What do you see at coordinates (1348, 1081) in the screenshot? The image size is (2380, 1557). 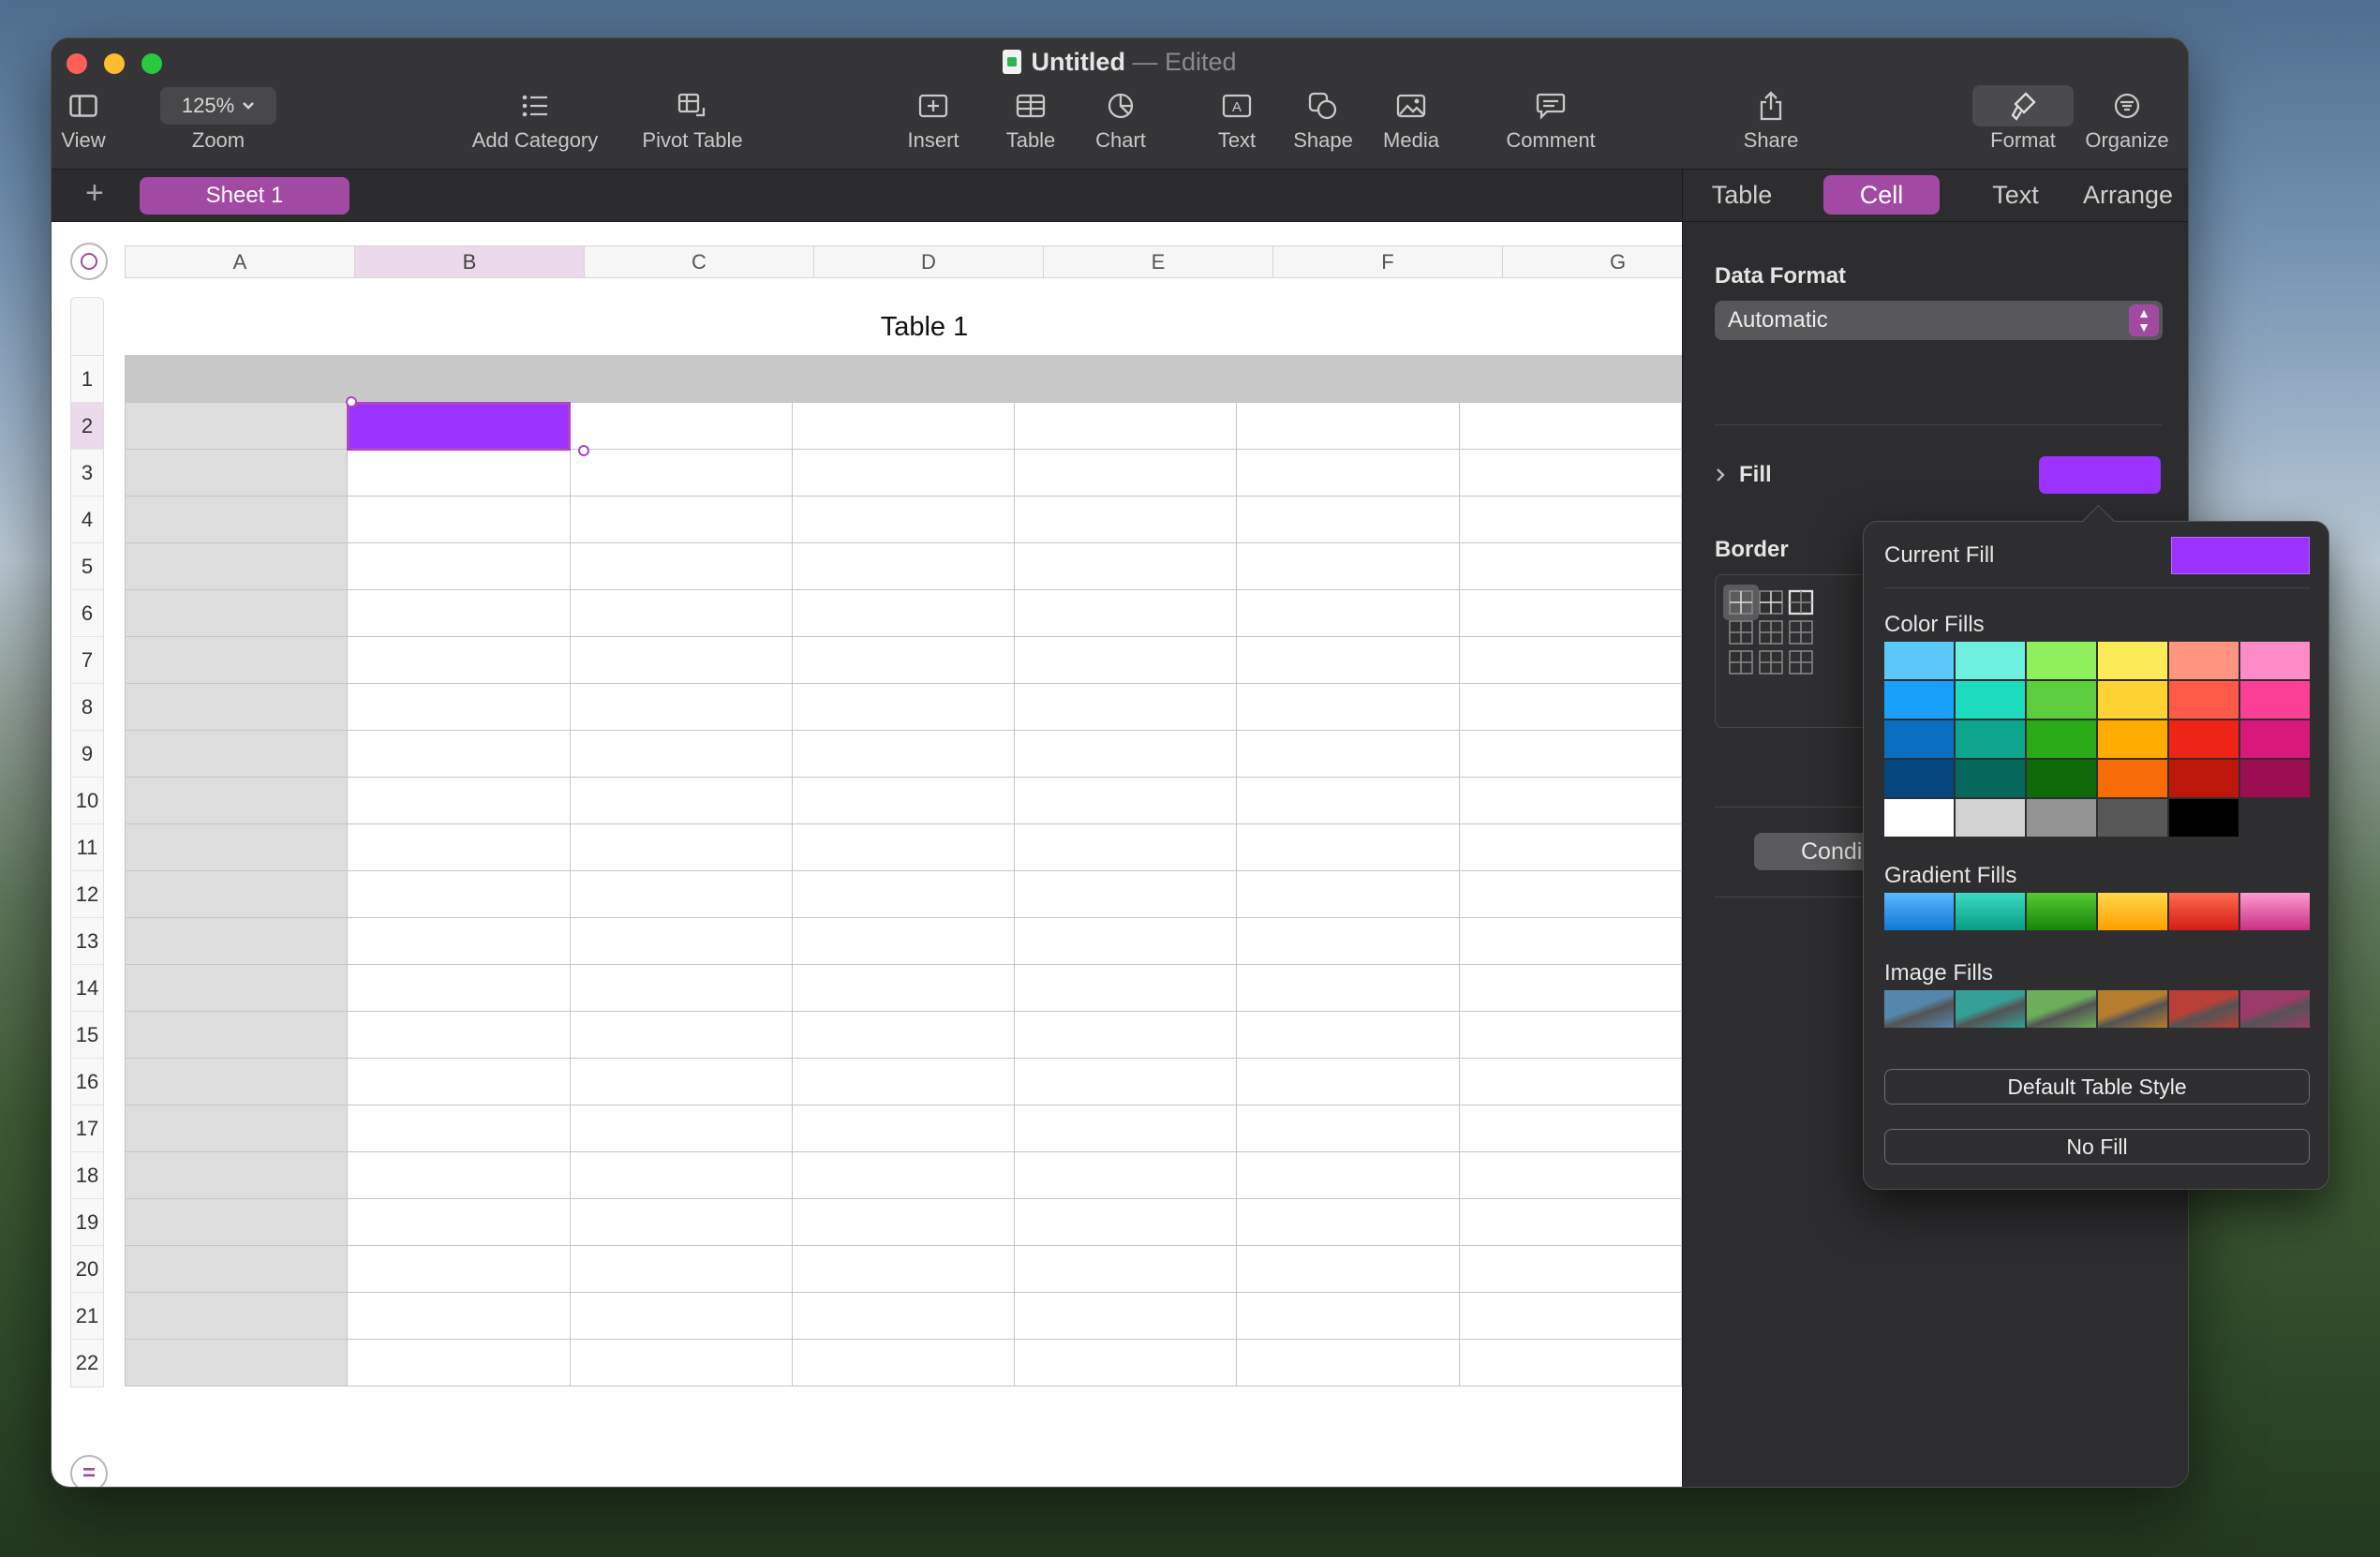 I see `cell-f16` at bounding box center [1348, 1081].